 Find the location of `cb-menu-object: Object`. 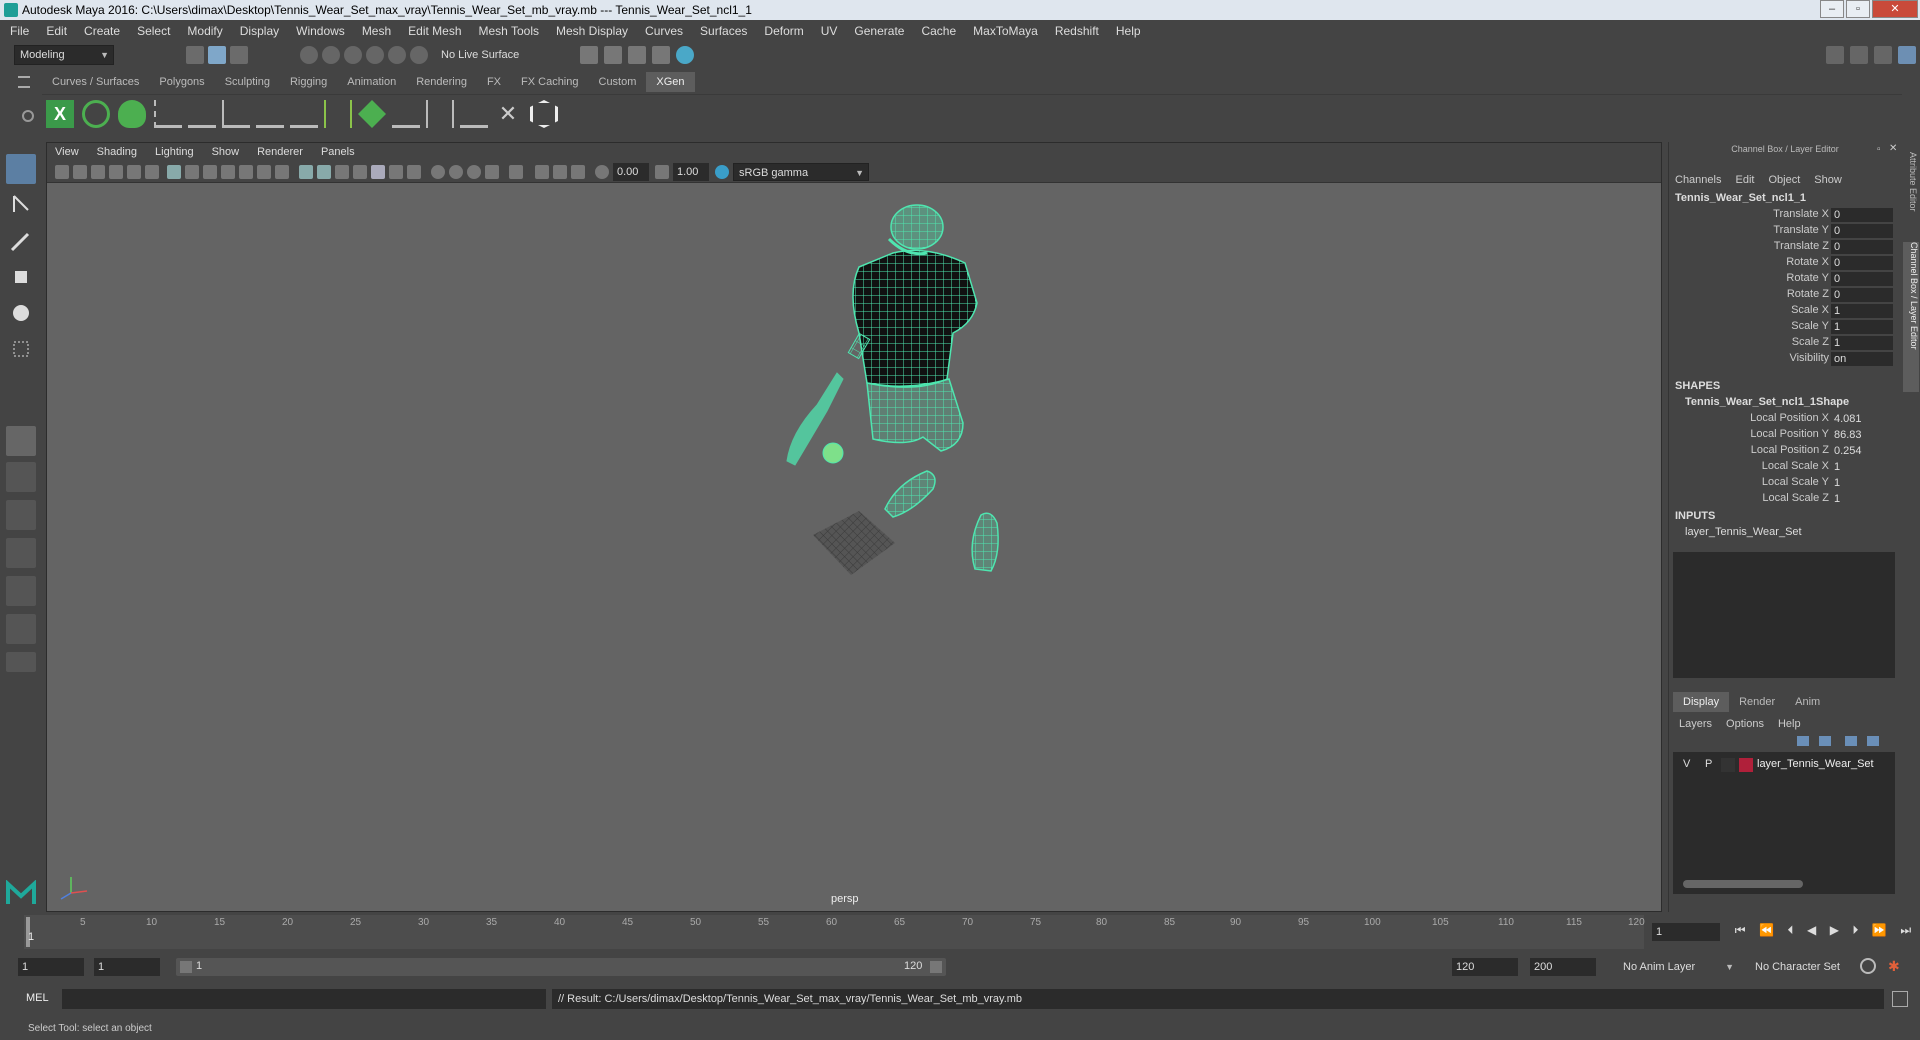

cb-menu-object: Object is located at coordinates (1784, 182).